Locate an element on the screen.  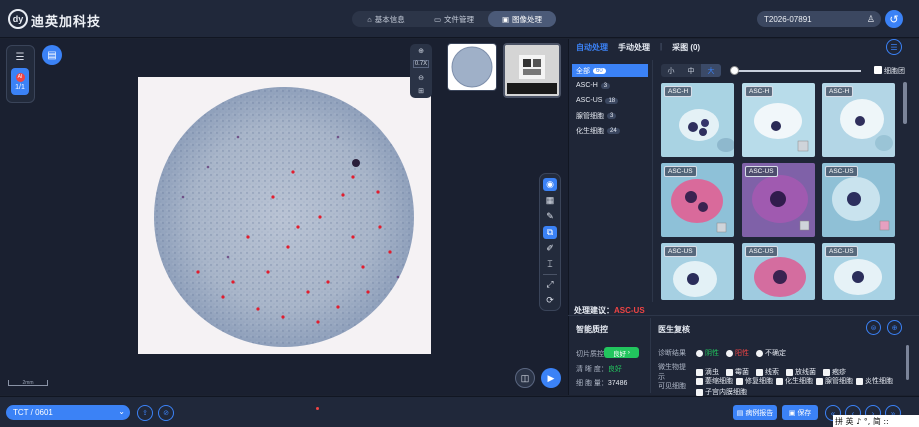
scale-bar: 2mm is located at coordinates (28, 383).